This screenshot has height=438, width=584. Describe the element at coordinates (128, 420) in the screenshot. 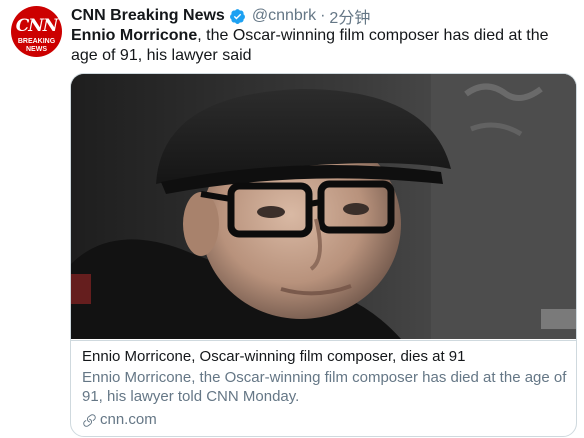

I see `card-domain-text: cnn.com` at that location.